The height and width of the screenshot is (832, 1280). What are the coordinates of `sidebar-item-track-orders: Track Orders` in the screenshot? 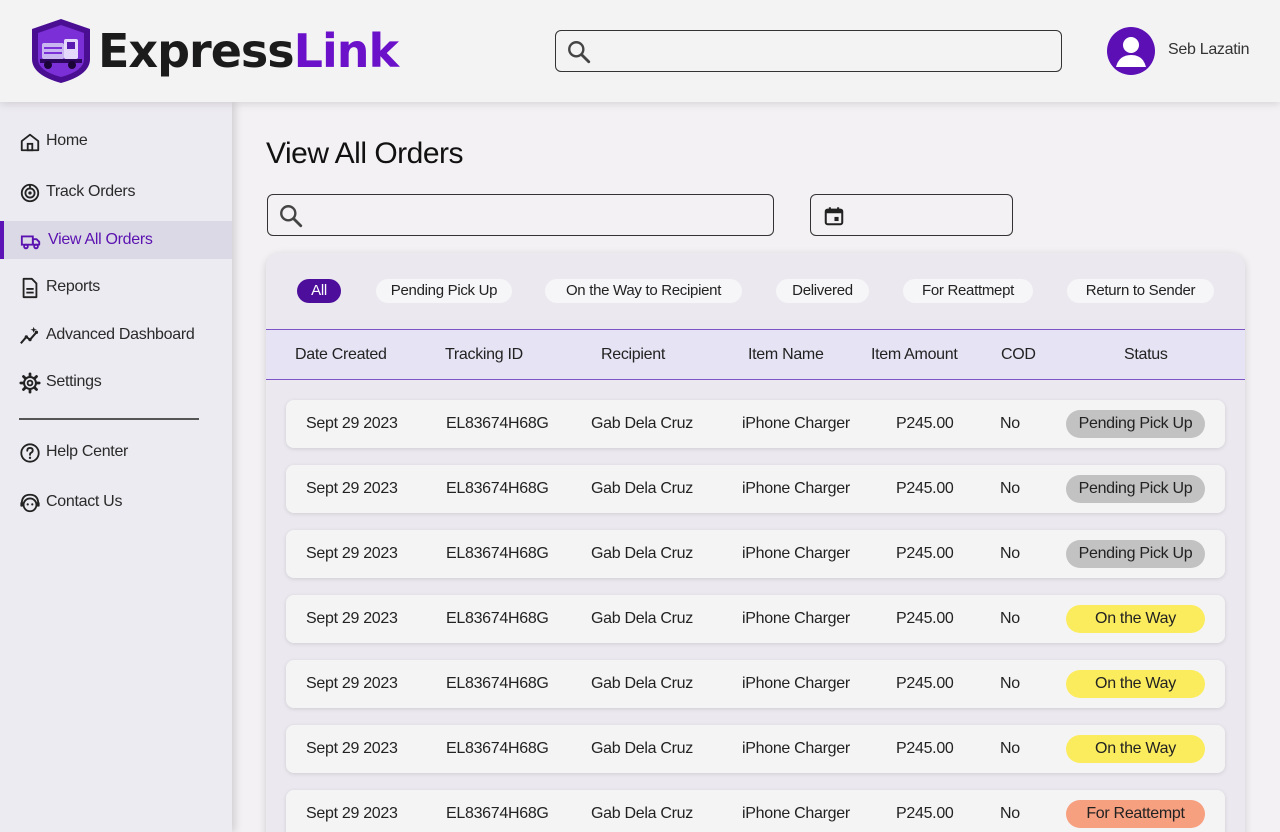 It's located at (116, 192).